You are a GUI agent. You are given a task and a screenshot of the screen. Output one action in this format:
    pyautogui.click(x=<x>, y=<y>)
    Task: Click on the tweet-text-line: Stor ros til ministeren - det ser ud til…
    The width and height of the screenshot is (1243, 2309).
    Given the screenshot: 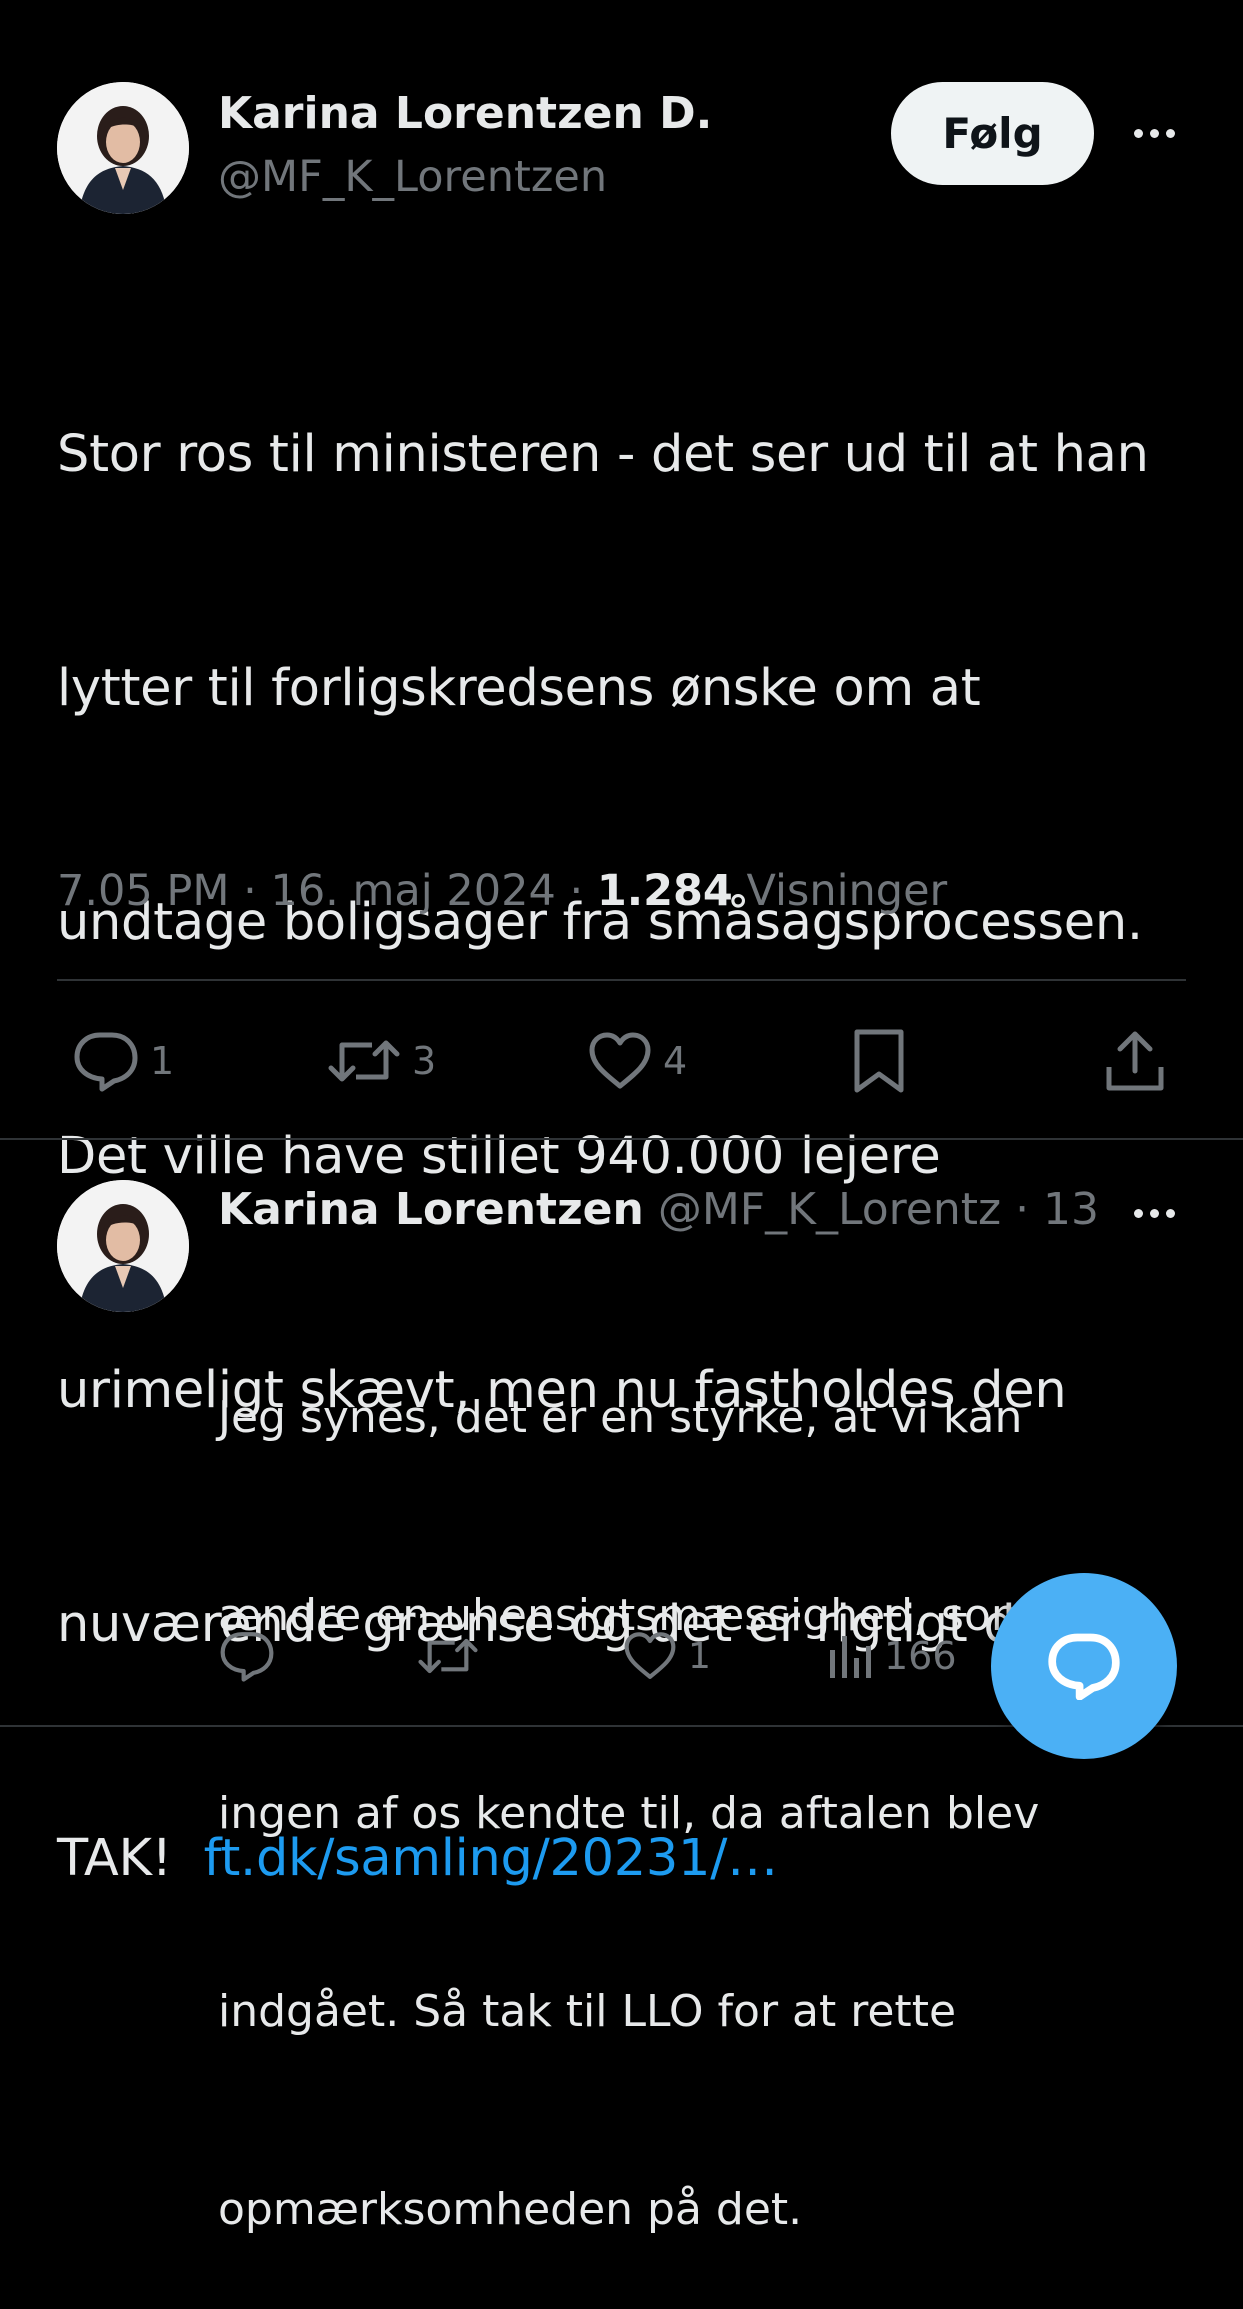 What is the action you would take?
    pyautogui.click(x=603, y=454)
    